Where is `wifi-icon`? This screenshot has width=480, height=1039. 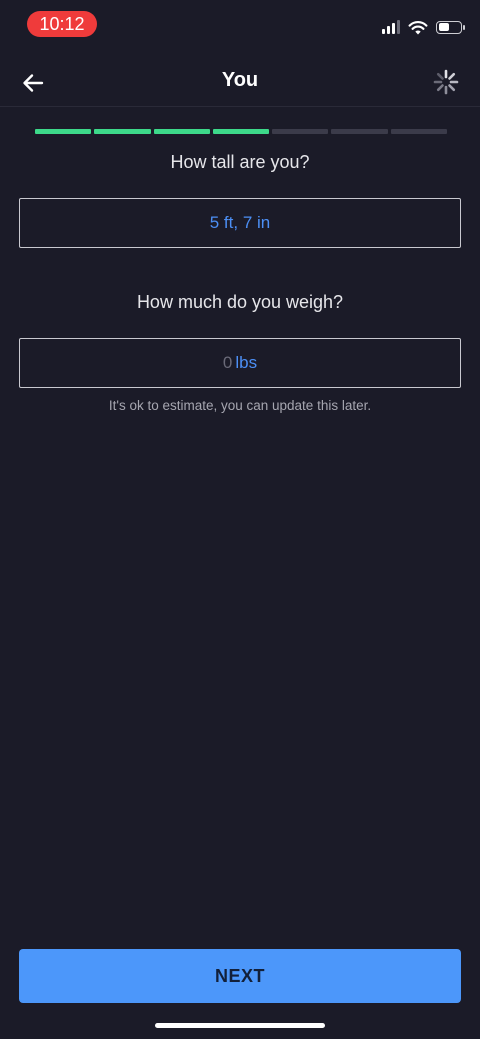
wifi-icon is located at coordinates (418, 27).